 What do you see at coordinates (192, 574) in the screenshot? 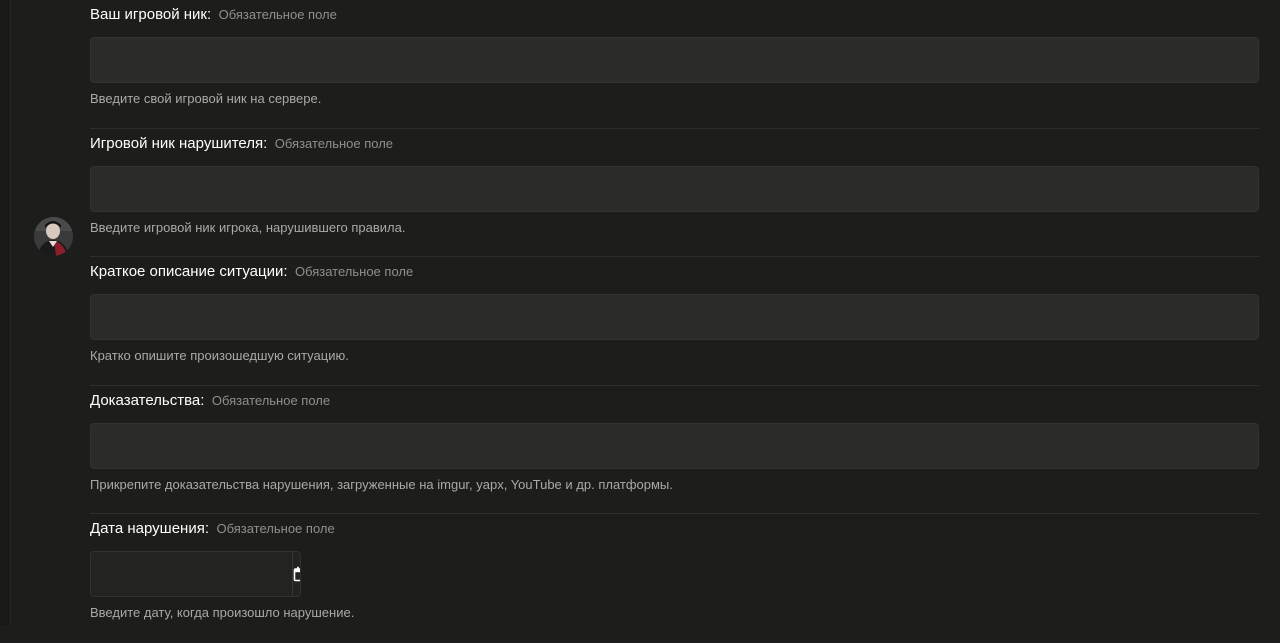
I see `violation-date-input` at bounding box center [192, 574].